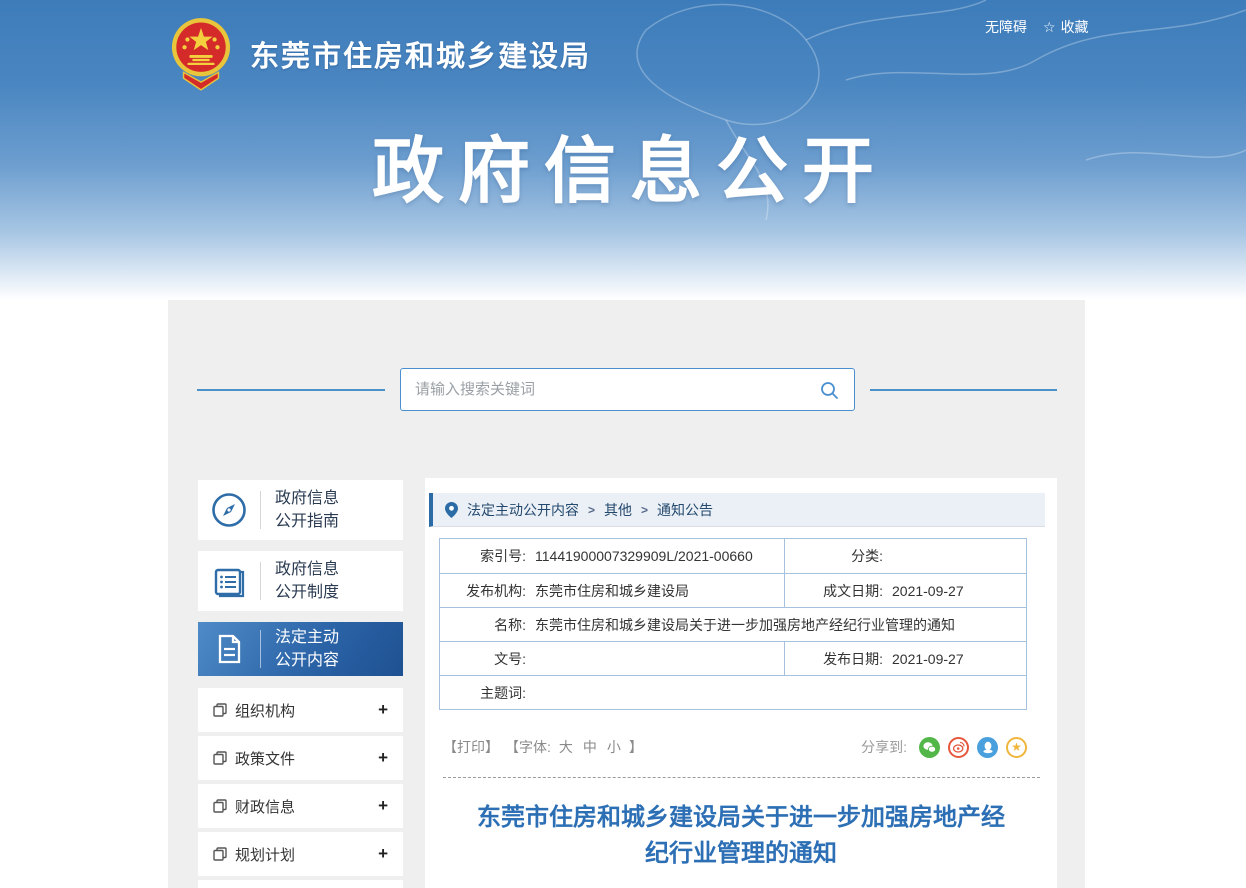 The width and height of the screenshot is (1246, 888). Describe the element at coordinates (300, 884) in the screenshot. I see `sidebar-item-clipped` at that location.